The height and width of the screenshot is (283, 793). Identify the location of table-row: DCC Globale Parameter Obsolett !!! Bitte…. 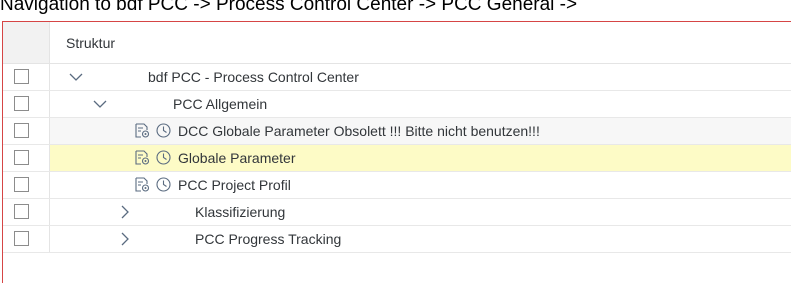
(397, 131).